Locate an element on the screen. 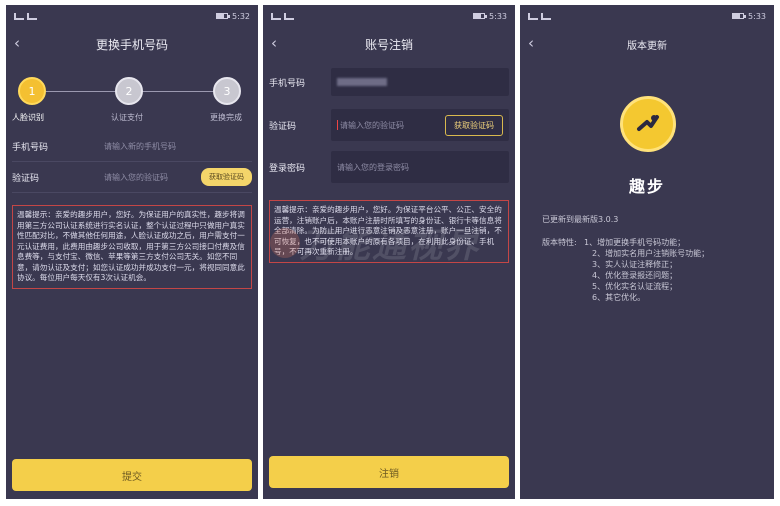 The image size is (780, 506). feature-item: 3、实人认证注释修正； is located at coordinates (635, 264).